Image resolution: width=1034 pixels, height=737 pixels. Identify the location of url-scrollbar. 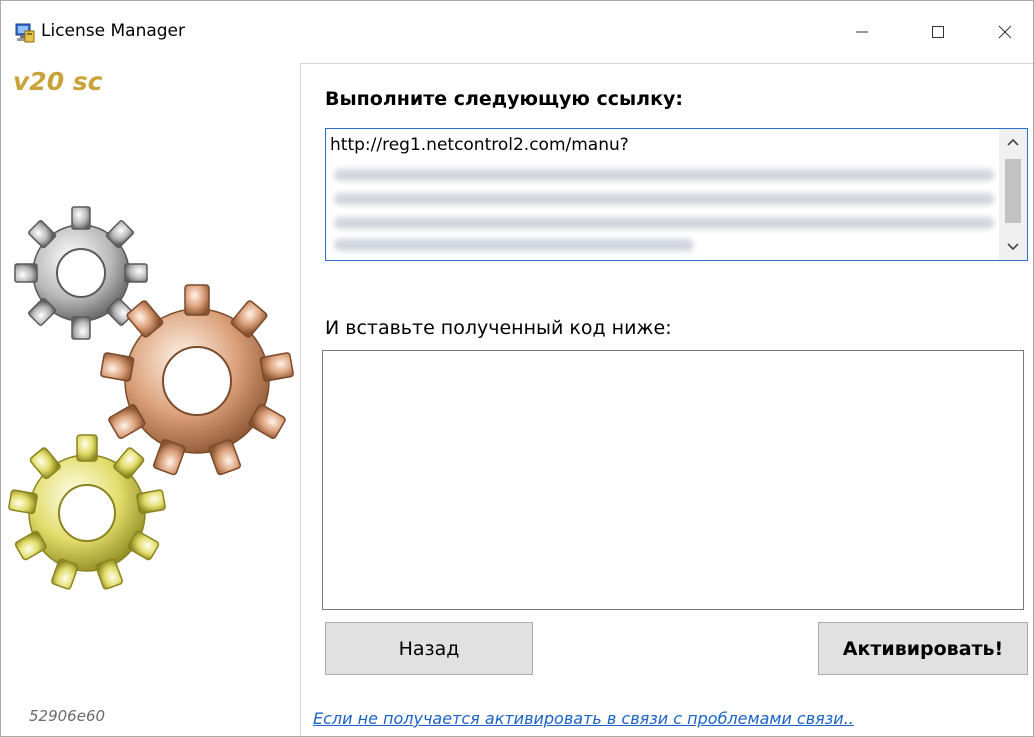
(1013, 194).